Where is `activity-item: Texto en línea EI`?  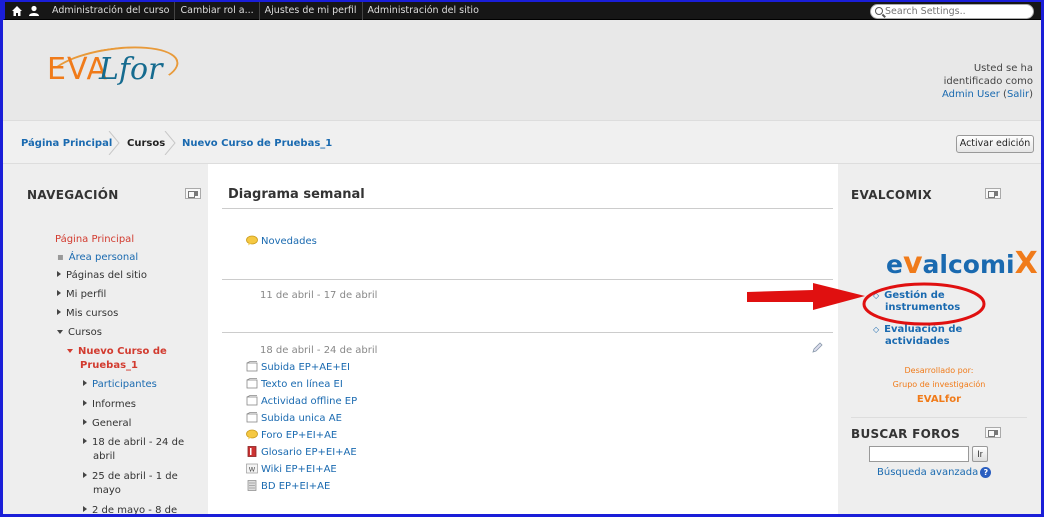
activity-item: Texto en línea EI is located at coordinates (294, 385).